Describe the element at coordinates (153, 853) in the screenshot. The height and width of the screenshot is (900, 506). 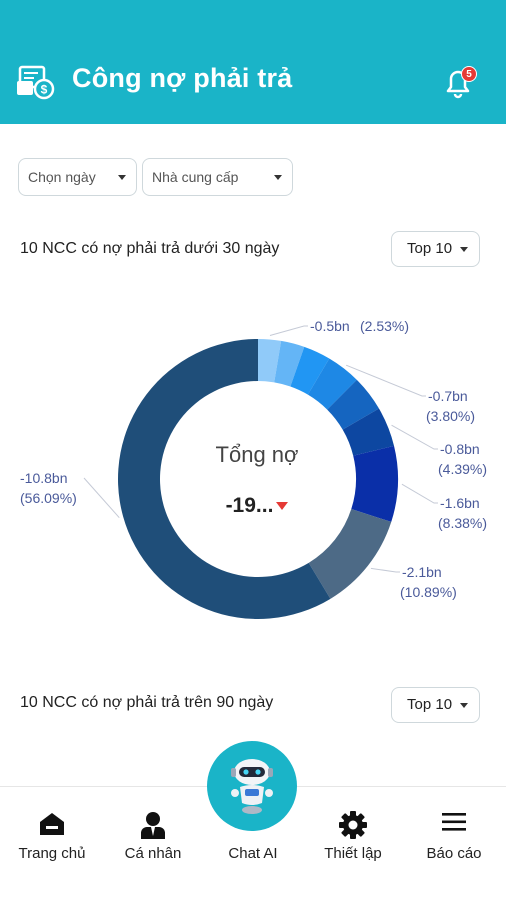
I see `nav-profile-label: Cá nhân` at that location.